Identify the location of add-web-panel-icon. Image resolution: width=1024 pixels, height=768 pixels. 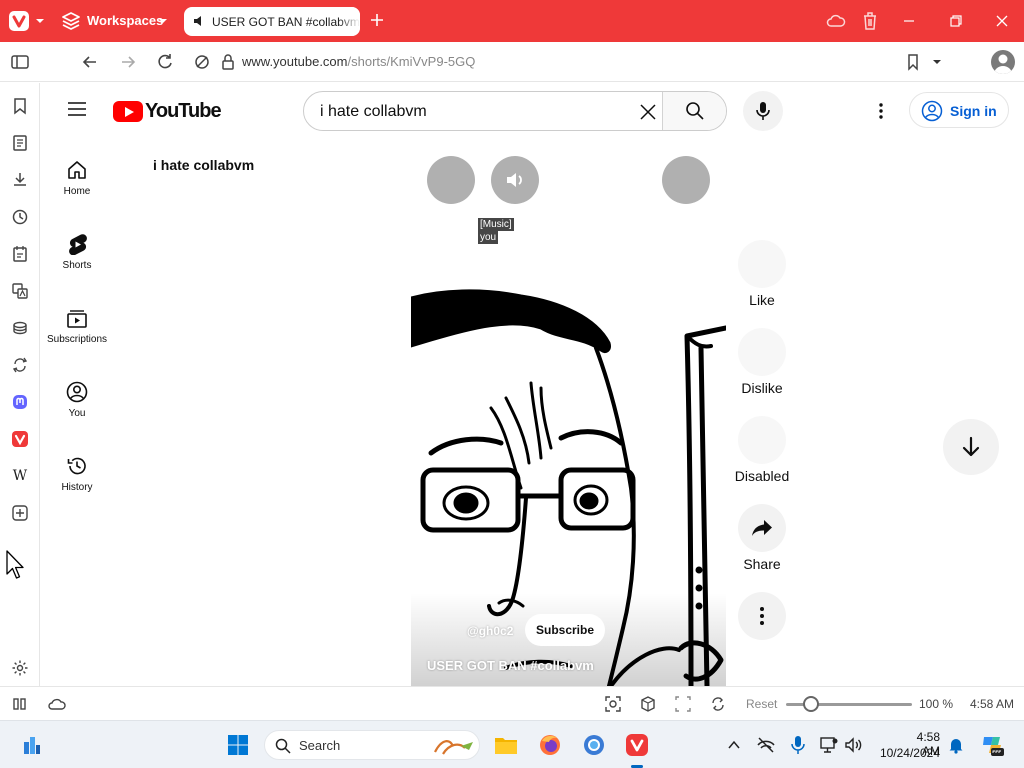
(20, 513).